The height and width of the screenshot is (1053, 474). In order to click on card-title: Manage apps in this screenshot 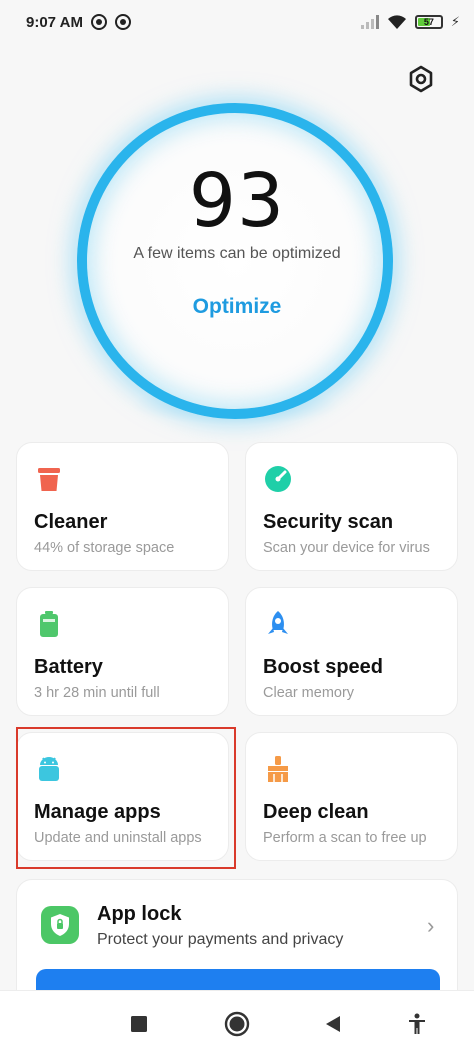, I will do `click(97, 812)`.